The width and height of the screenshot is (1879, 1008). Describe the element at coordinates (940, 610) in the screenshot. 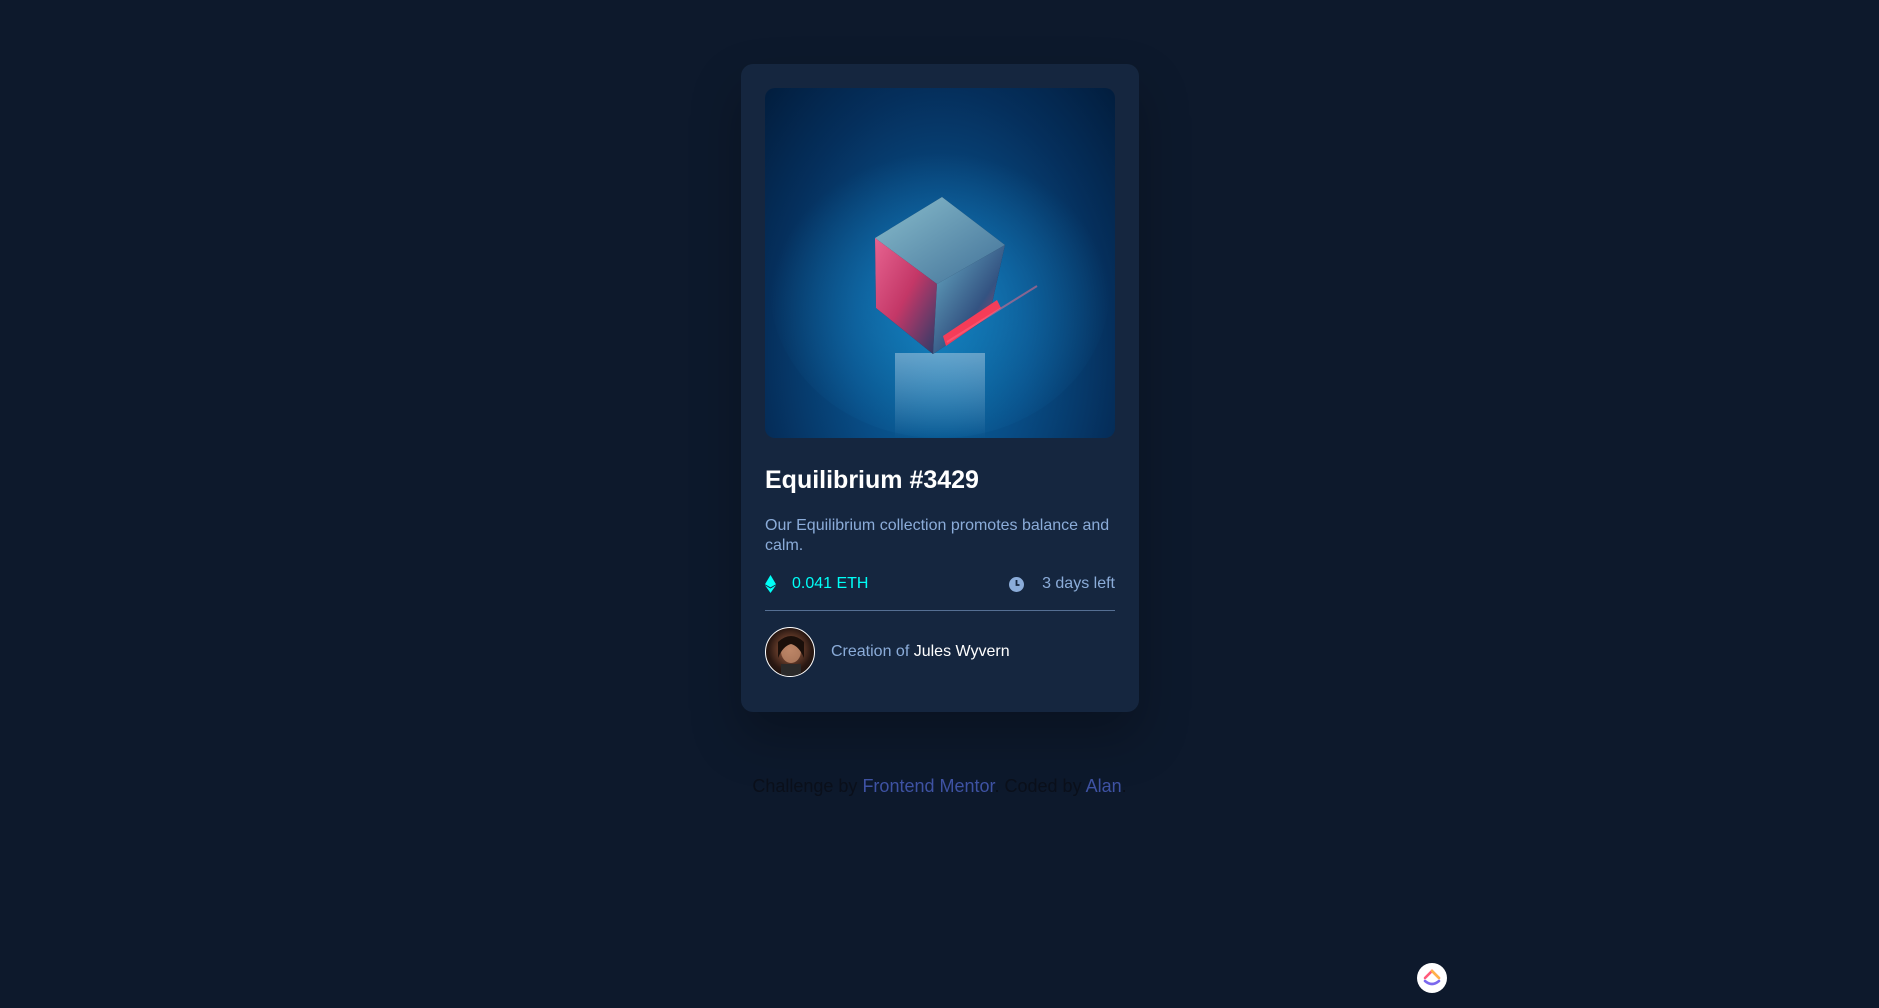

I see `divider` at that location.